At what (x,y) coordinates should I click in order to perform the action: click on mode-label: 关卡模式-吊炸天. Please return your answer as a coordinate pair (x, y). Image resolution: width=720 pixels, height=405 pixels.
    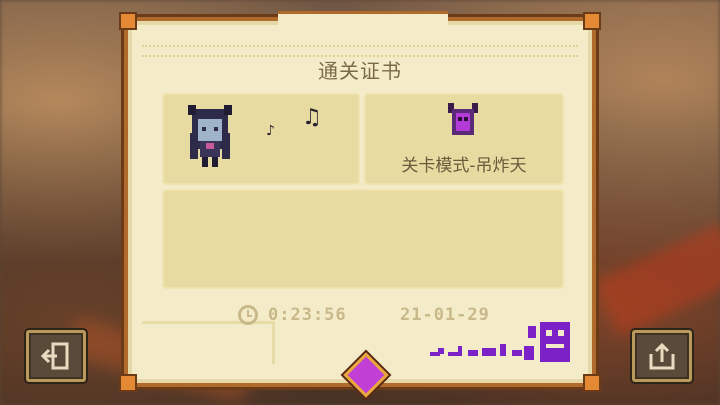
    Looking at the image, I should click on (464, 166).